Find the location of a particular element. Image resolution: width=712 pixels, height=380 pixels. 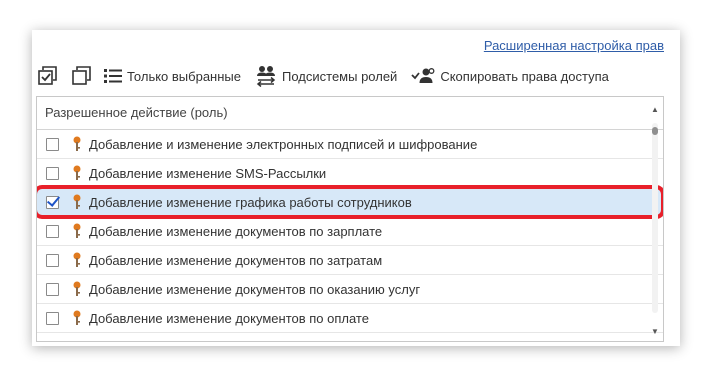

column-header: Разрешенное действие (роль) is located at coordinates (350, 113).